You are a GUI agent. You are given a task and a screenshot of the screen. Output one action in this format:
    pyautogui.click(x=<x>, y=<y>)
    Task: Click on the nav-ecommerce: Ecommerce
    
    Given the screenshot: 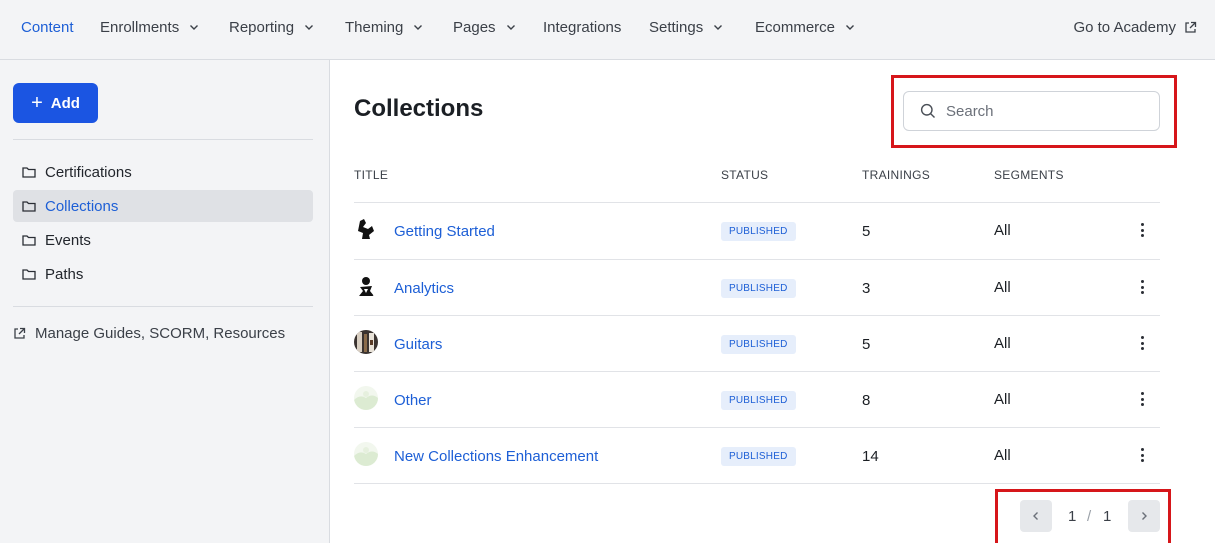 What is the action you would take?
    pyautogui.click(x=805, y=27)
    